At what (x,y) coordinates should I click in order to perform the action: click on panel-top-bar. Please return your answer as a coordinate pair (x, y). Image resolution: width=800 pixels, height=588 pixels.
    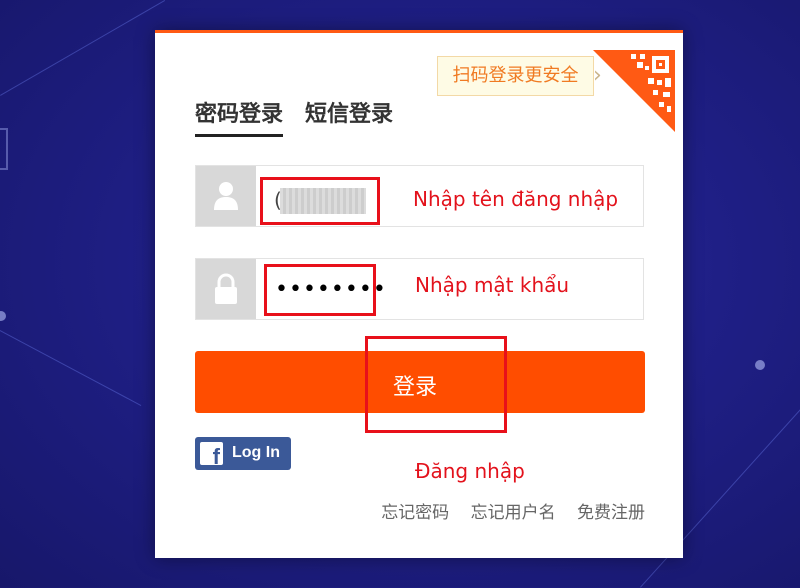
    Looking at the image, I should click on (419, 31).